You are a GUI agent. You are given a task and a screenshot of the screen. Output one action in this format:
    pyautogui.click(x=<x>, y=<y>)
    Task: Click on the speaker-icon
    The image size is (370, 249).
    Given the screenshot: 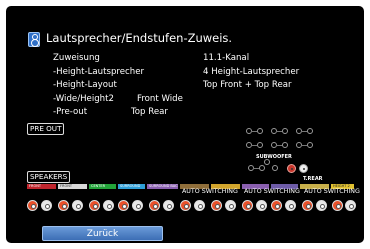 What is the action you would take?
    pyautogui.click(x=34, y=39)
    